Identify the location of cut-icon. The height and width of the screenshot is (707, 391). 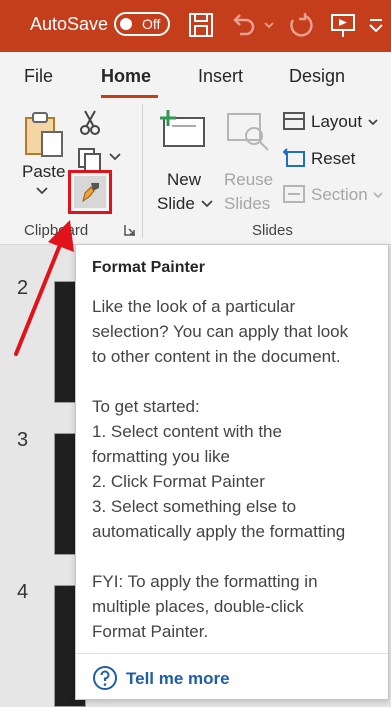
(90, 122).